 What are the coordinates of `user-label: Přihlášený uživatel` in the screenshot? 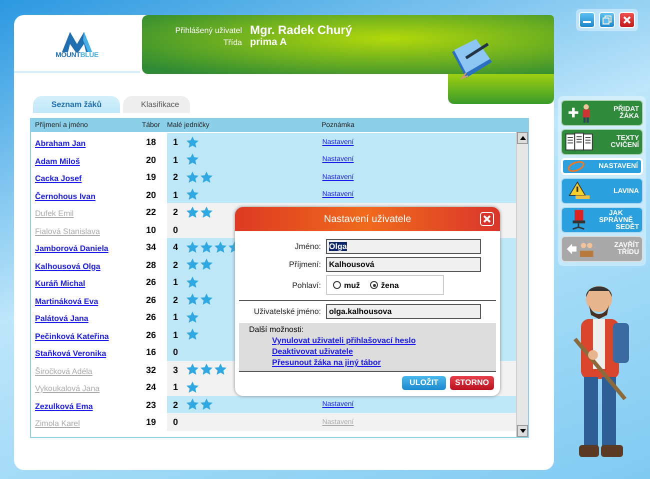 It's located at (208, 30).